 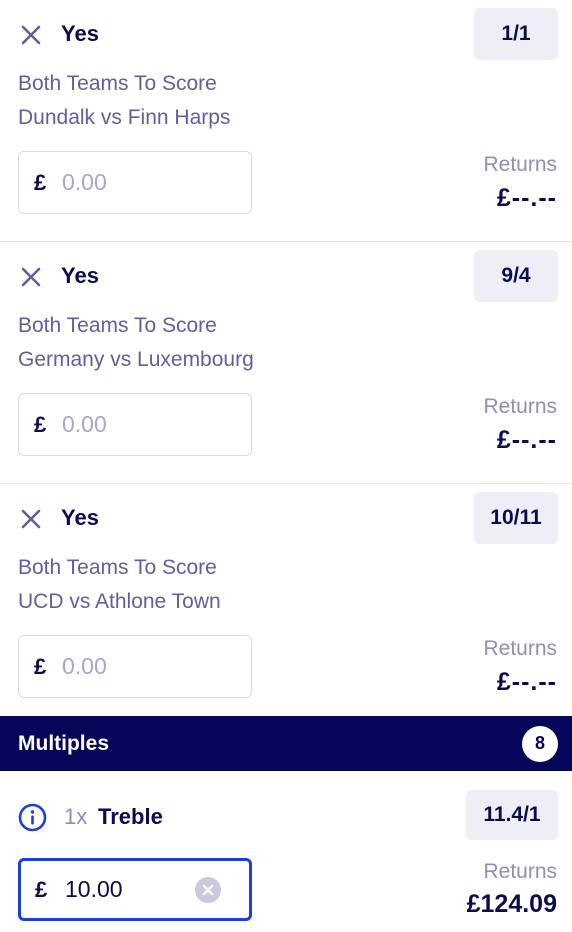 I want to click on bet-type-name: Treble, so click(x=130, y=816).